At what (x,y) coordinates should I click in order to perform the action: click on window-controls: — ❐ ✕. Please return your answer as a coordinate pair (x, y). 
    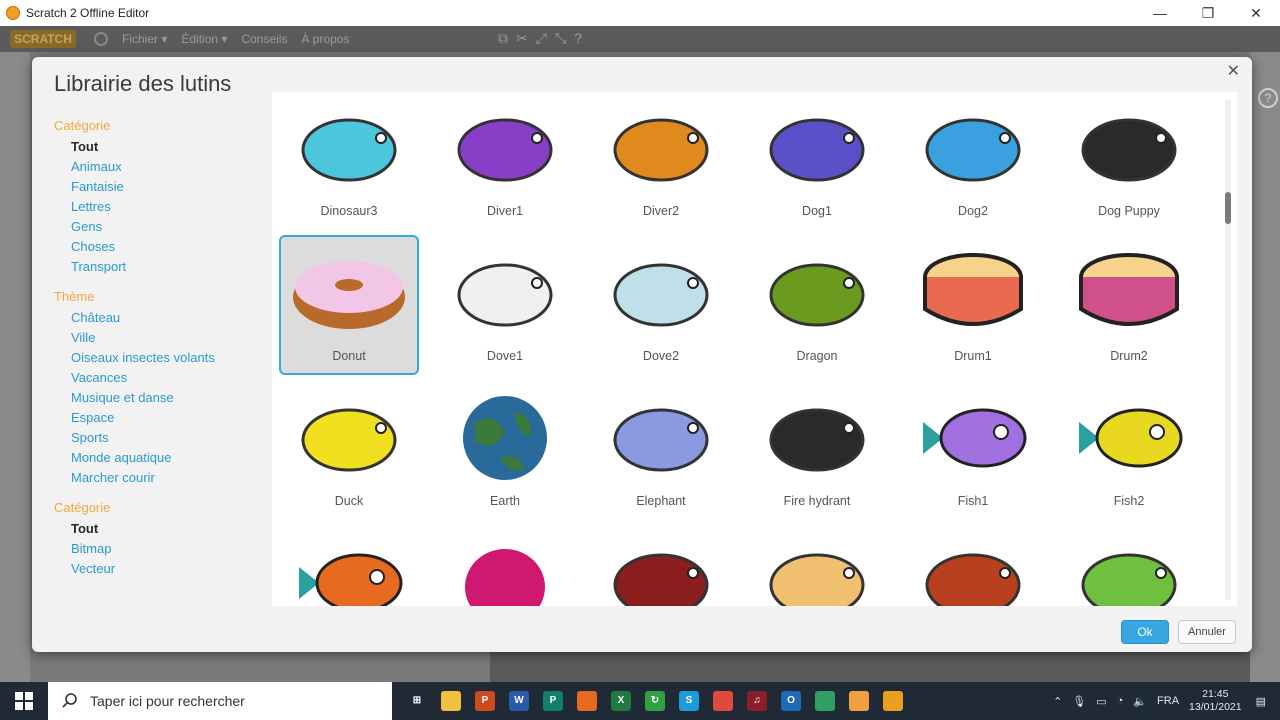
    Looking at the image, I should click on (1208, 13).